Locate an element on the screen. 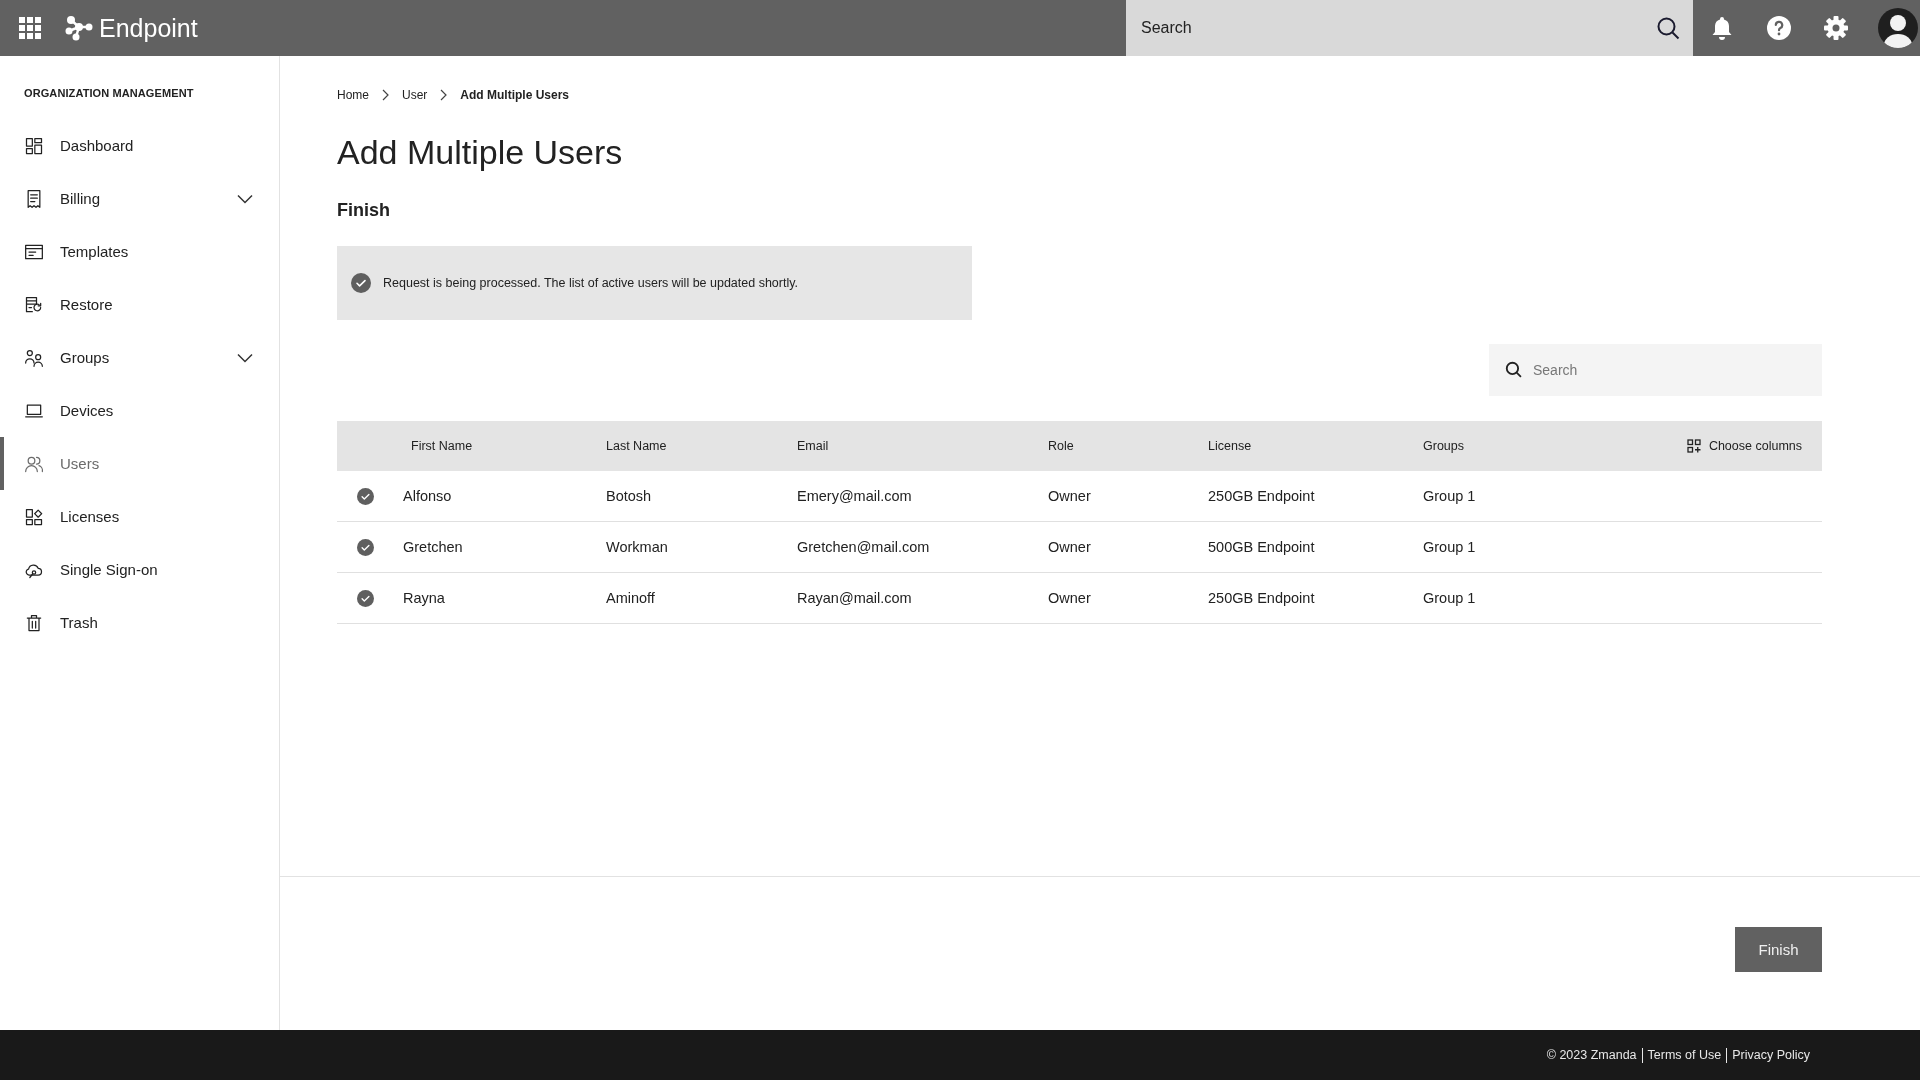  column-header: Groups is located at coordinates (1443, 446).